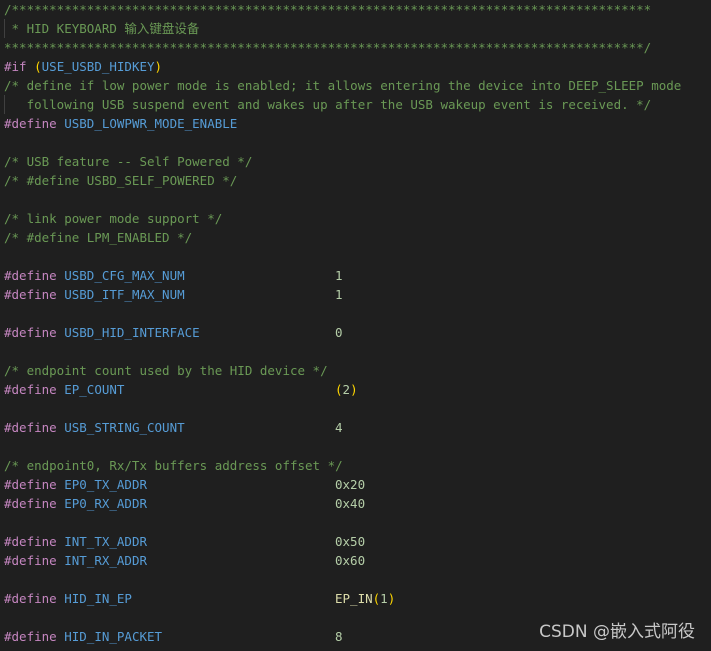 Image resolution: width=711 pixels, height=651 pixels. I want to click on define-line: #define EP0_RX_ADDR, so click(75, 503).